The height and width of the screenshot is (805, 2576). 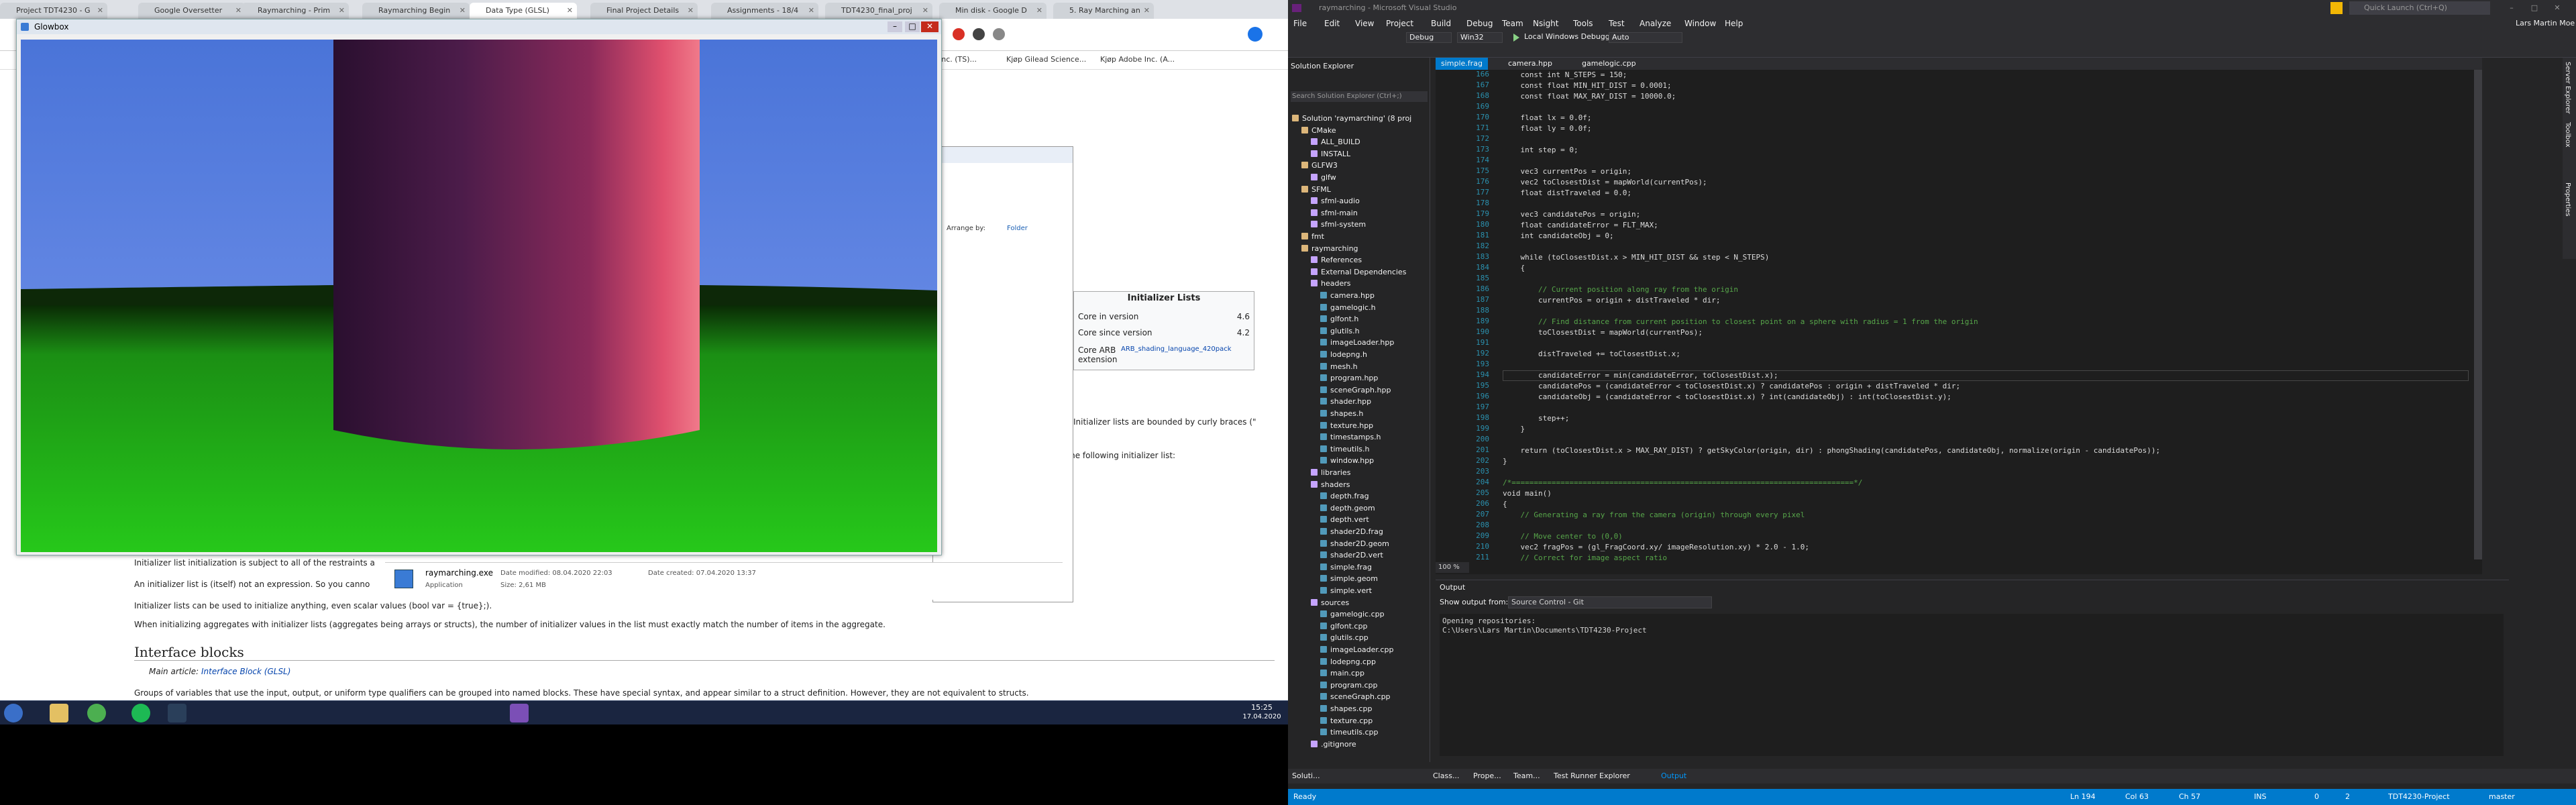 I want to click on window-maximize-button: □, so click(x=2534, y=8).